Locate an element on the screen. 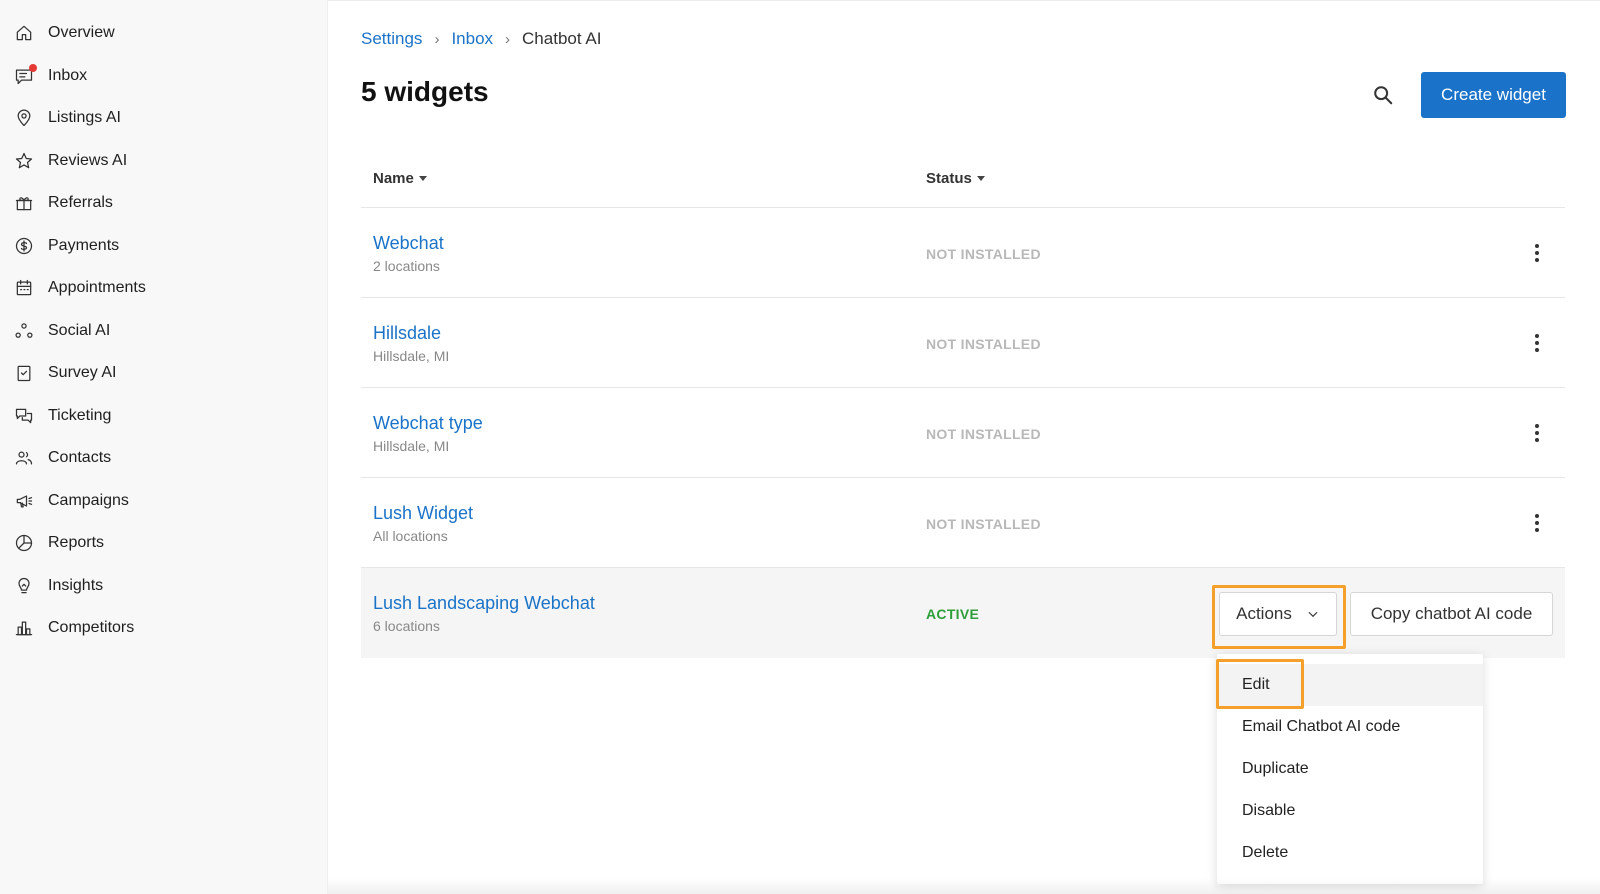  sidebar-item-label: Survey AI is located at coordinates (82, 373).